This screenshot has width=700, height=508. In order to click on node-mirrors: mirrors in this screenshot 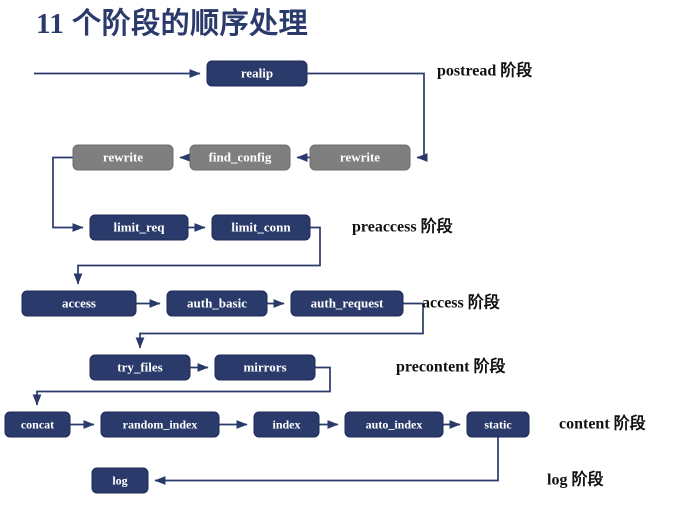, I will do `click(265, 367)`.